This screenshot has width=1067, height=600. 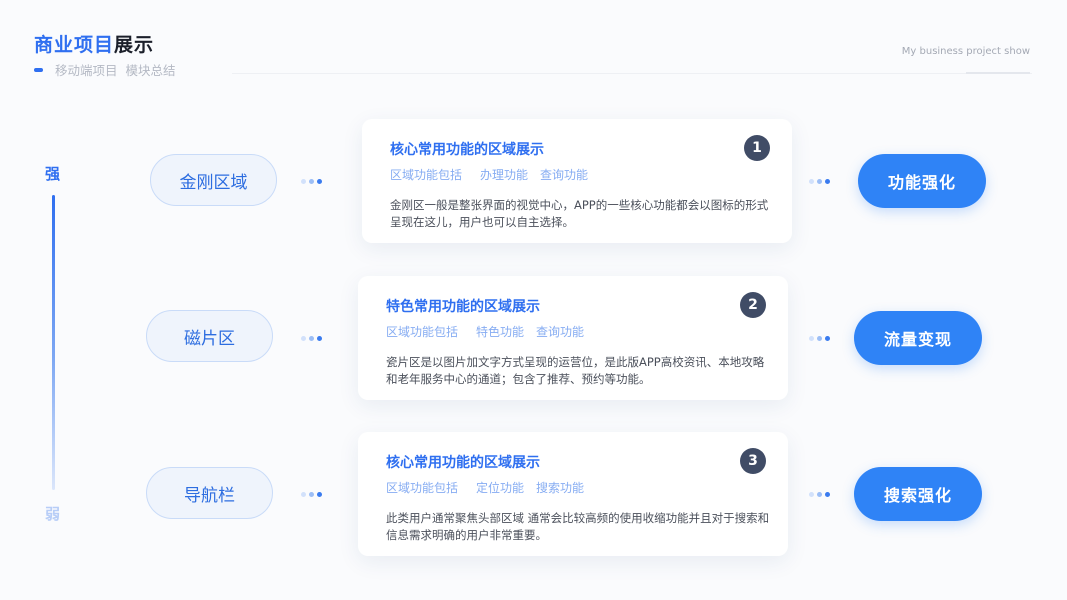 I want to click on title-highlight: 商业项目, so click(x=74, y=45).